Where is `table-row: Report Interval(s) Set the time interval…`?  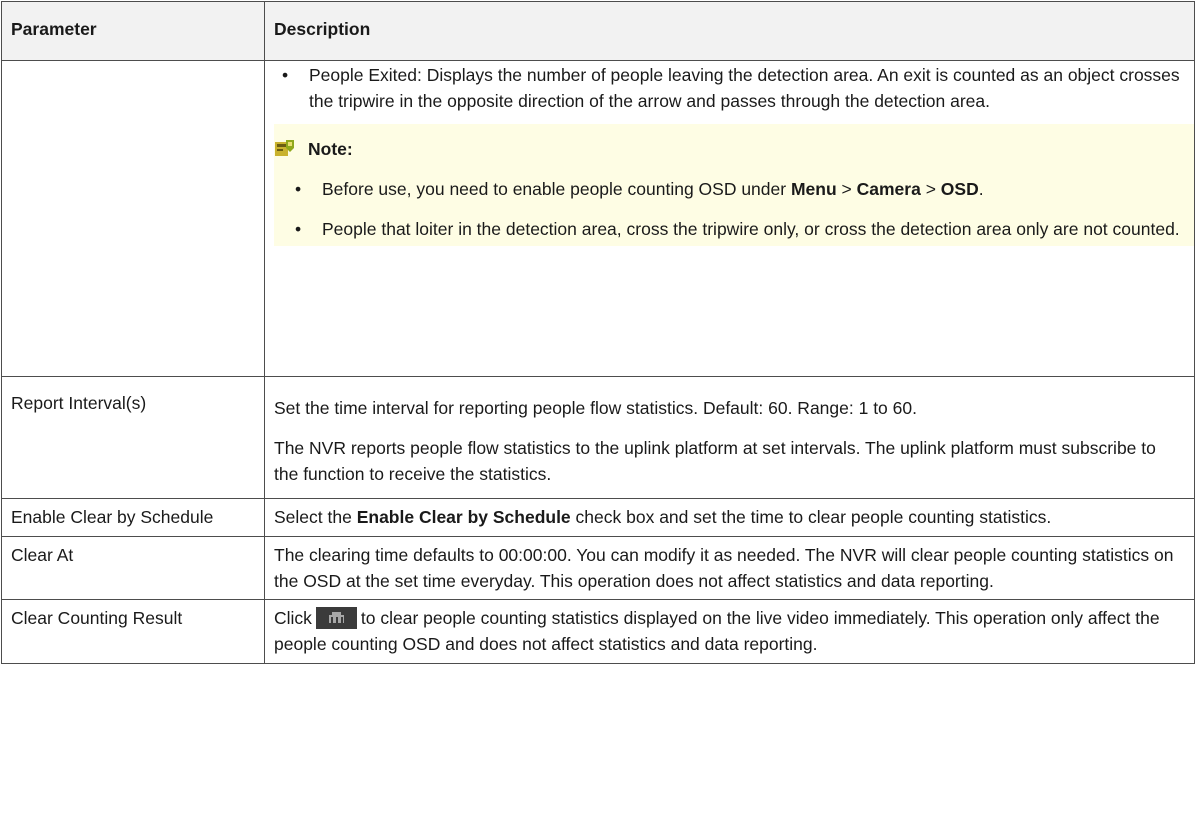
table-row: Report Interval(s) Set the time interval… is located at coordinates (598, 437).